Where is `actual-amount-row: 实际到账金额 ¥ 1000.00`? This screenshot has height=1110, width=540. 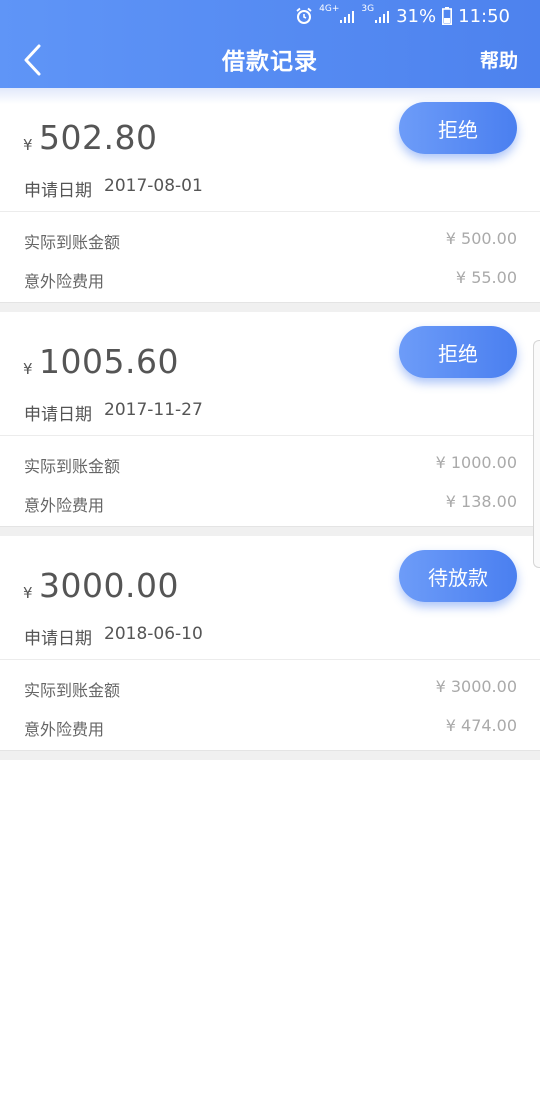 actual-amount-row: 实际到账金额 ¥ 1000.00 is located at coordinates (270, 462).